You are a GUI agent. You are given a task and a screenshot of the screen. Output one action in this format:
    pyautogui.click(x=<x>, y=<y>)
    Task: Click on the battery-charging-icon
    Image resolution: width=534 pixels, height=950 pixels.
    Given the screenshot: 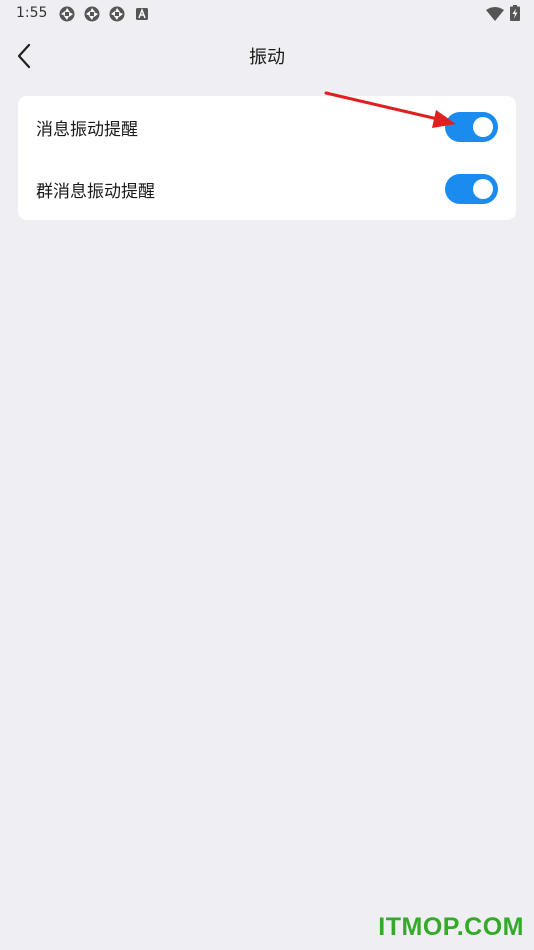 What is the action you would take?
    pyautogui.click(x=515, y=15)
    